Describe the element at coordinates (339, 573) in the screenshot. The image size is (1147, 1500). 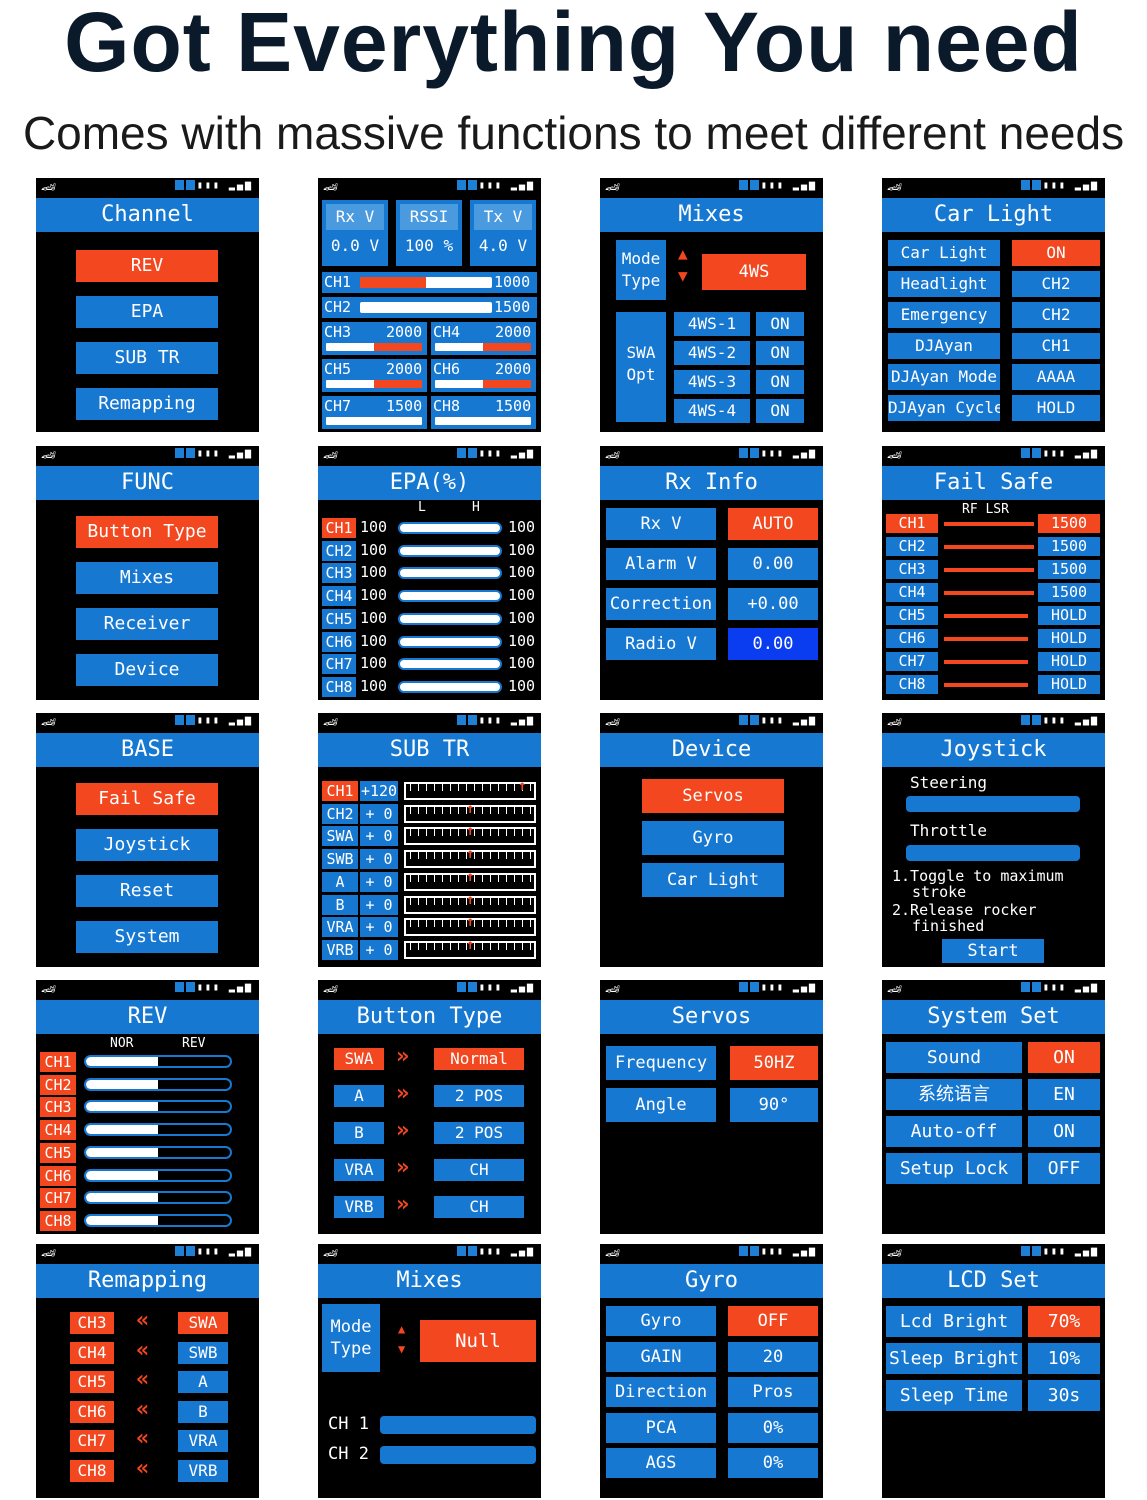
I see `epa-channel: CH3` at that location.